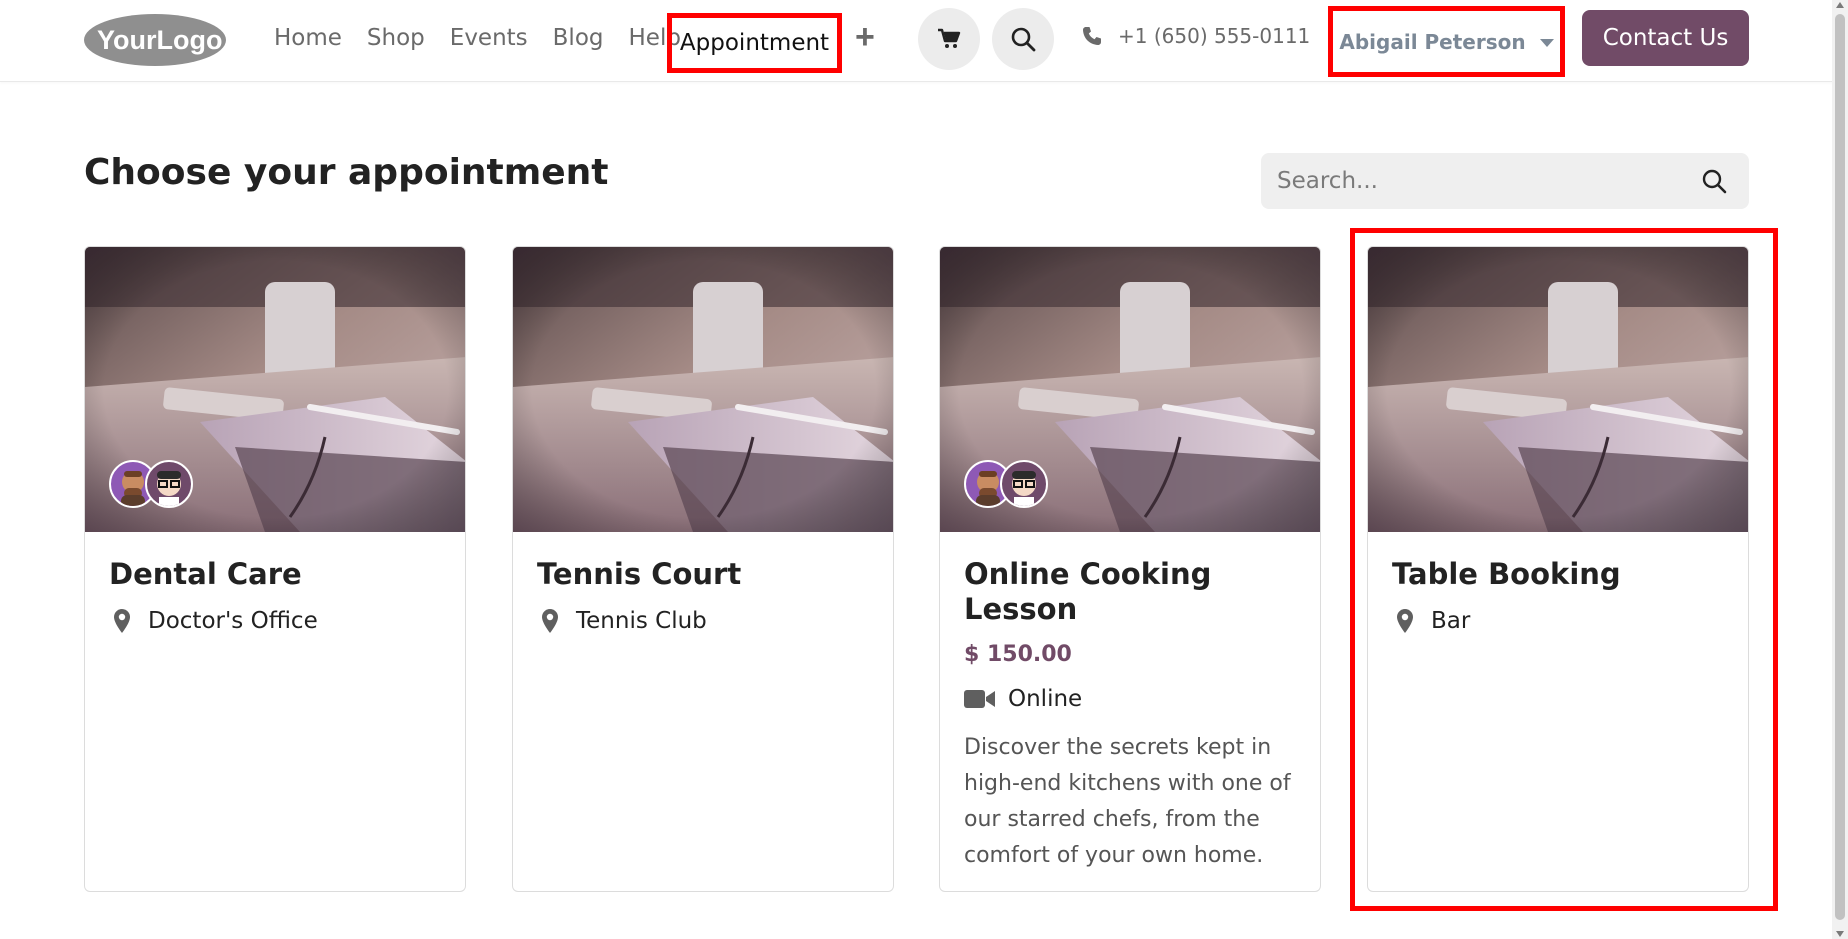 Image resolution: width=1848 pixels, height=939 pixels. Describe the element at coordinates (1546, 42) in the screenshot. I see `caret-down-icon` at that location.